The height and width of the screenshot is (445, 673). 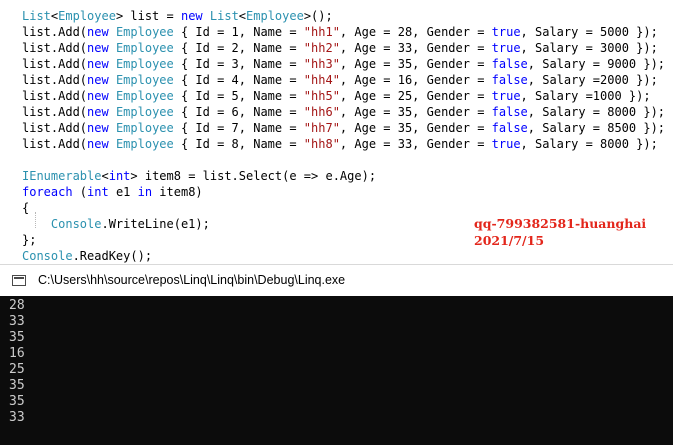 I want to click on code-line: };, so click(x=29, y=240).